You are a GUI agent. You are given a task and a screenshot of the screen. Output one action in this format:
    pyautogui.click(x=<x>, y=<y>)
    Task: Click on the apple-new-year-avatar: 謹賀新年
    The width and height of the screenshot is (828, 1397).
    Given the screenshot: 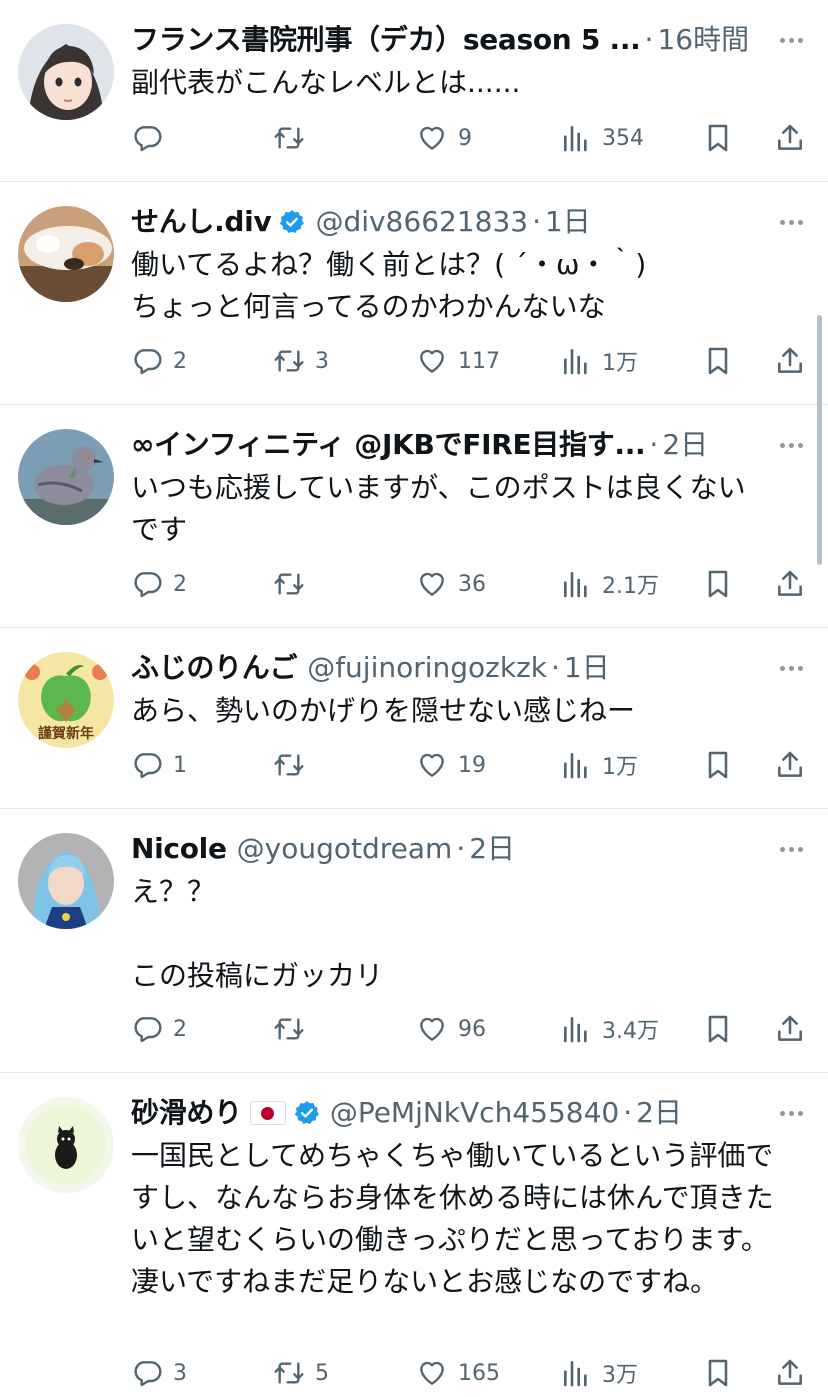 What is the action you would take?
    pyautogui.click(x=66, y=700)
    